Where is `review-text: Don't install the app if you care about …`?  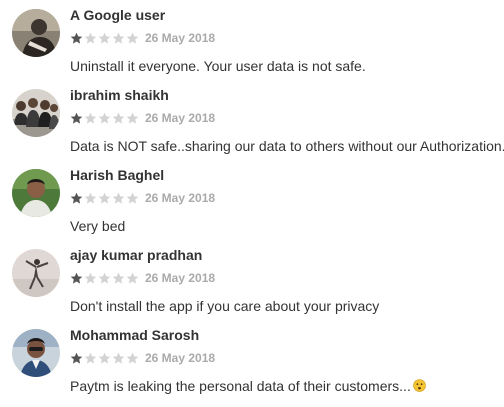
review-text: Don't install the app if you care about … is located at coordinates (225, 306).